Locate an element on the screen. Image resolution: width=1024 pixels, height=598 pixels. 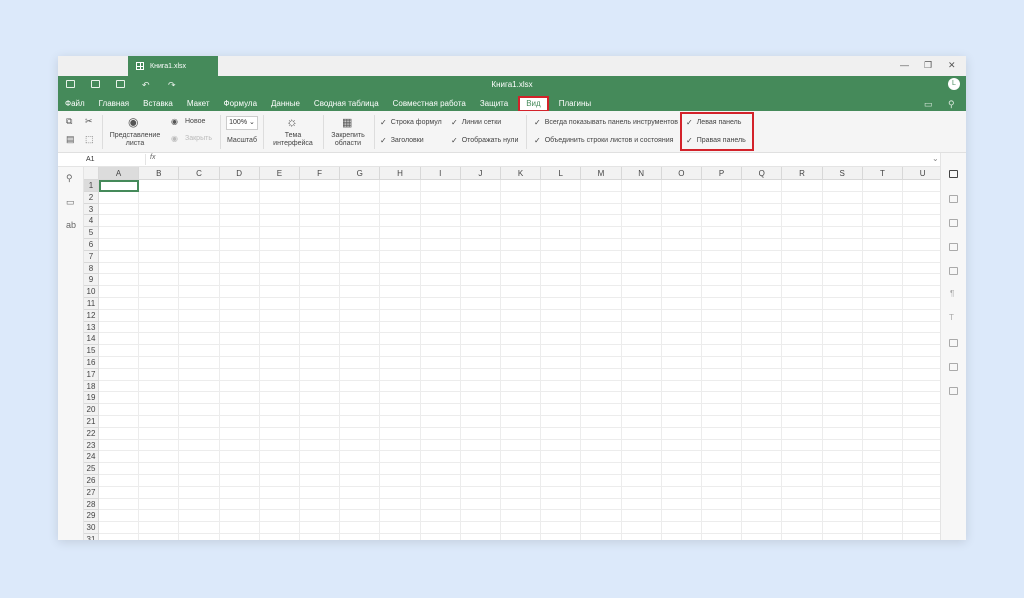
theme-label-2: интерфейса is located at coordinates (293, 143).